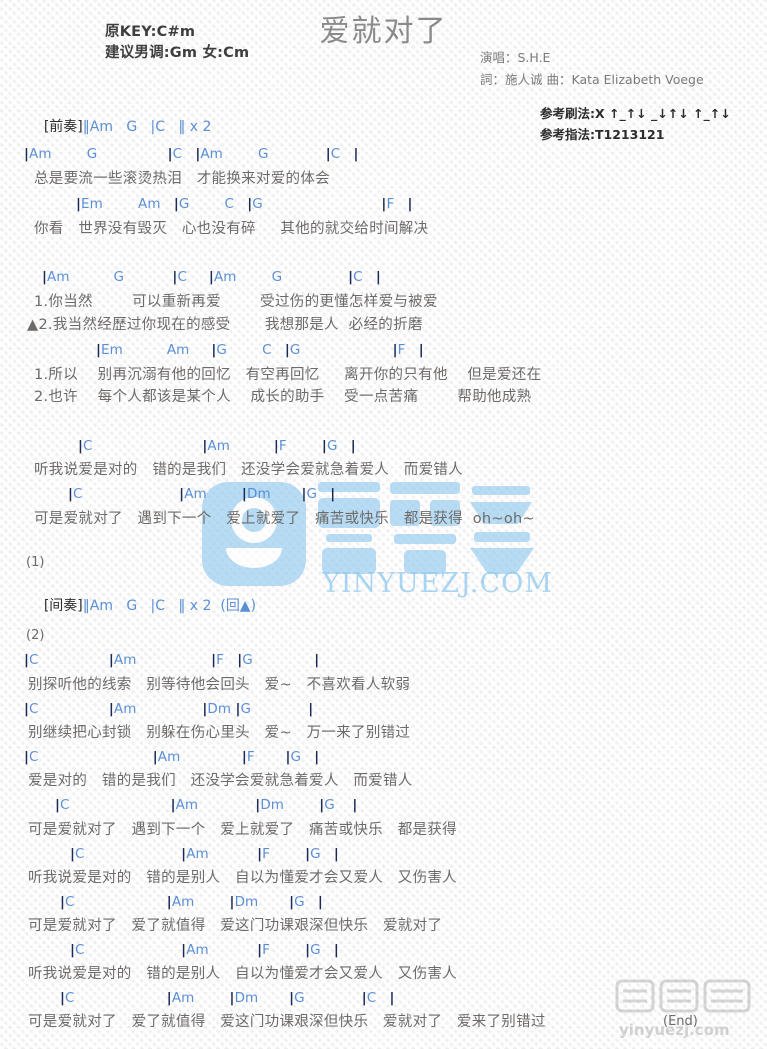 The image size is (767, 1049). What do you see at coordinates (147, 127) in the screenshot?
I see `intro-chords: ‖Am G |C ‖ x 2` at bounding box center [147, 127].